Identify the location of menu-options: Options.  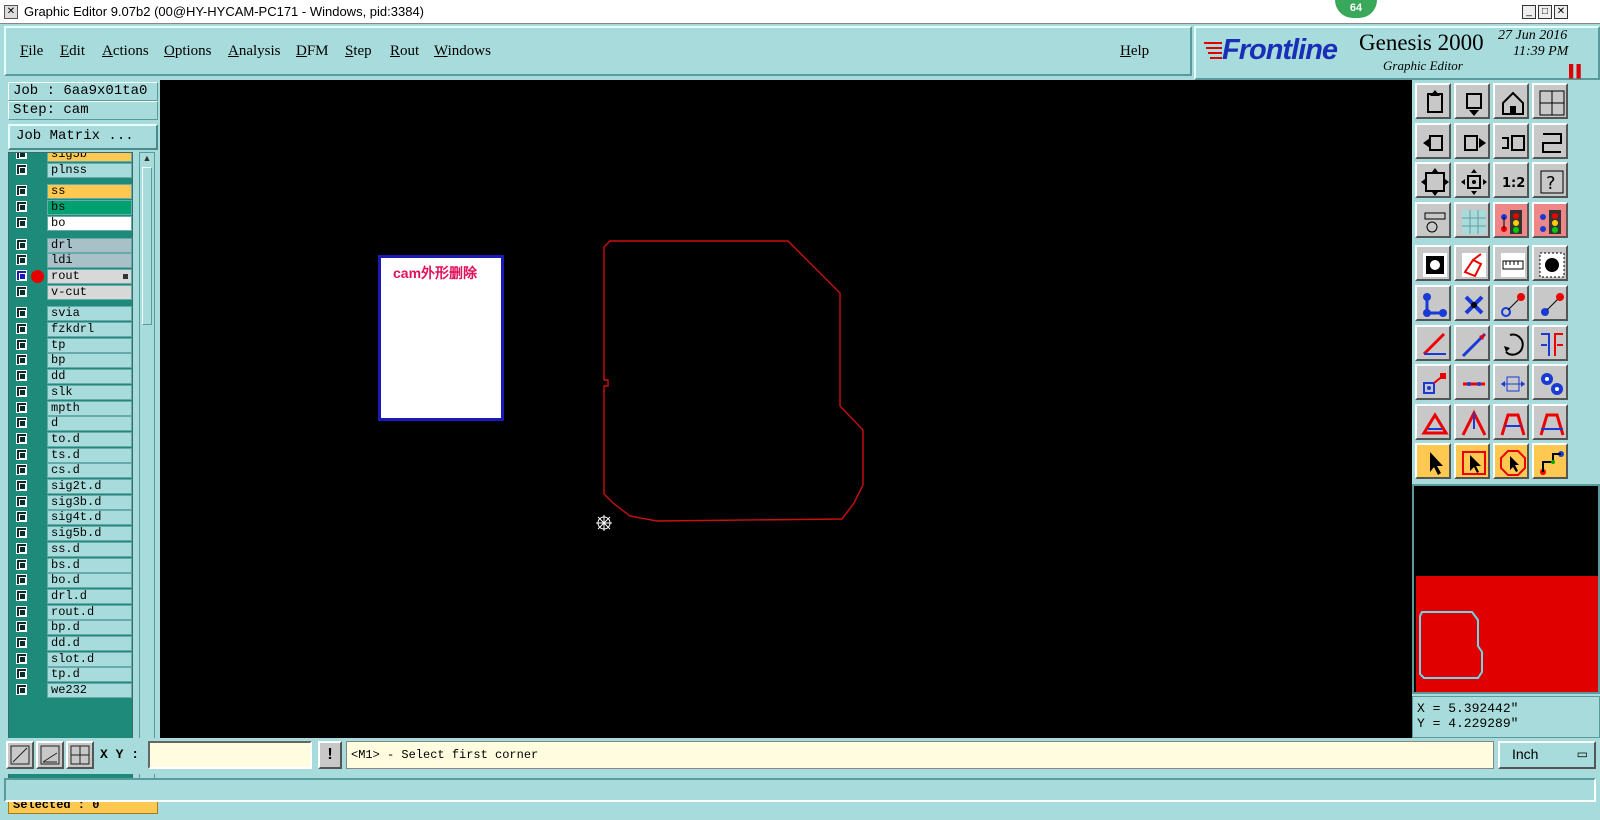
(188, 51).